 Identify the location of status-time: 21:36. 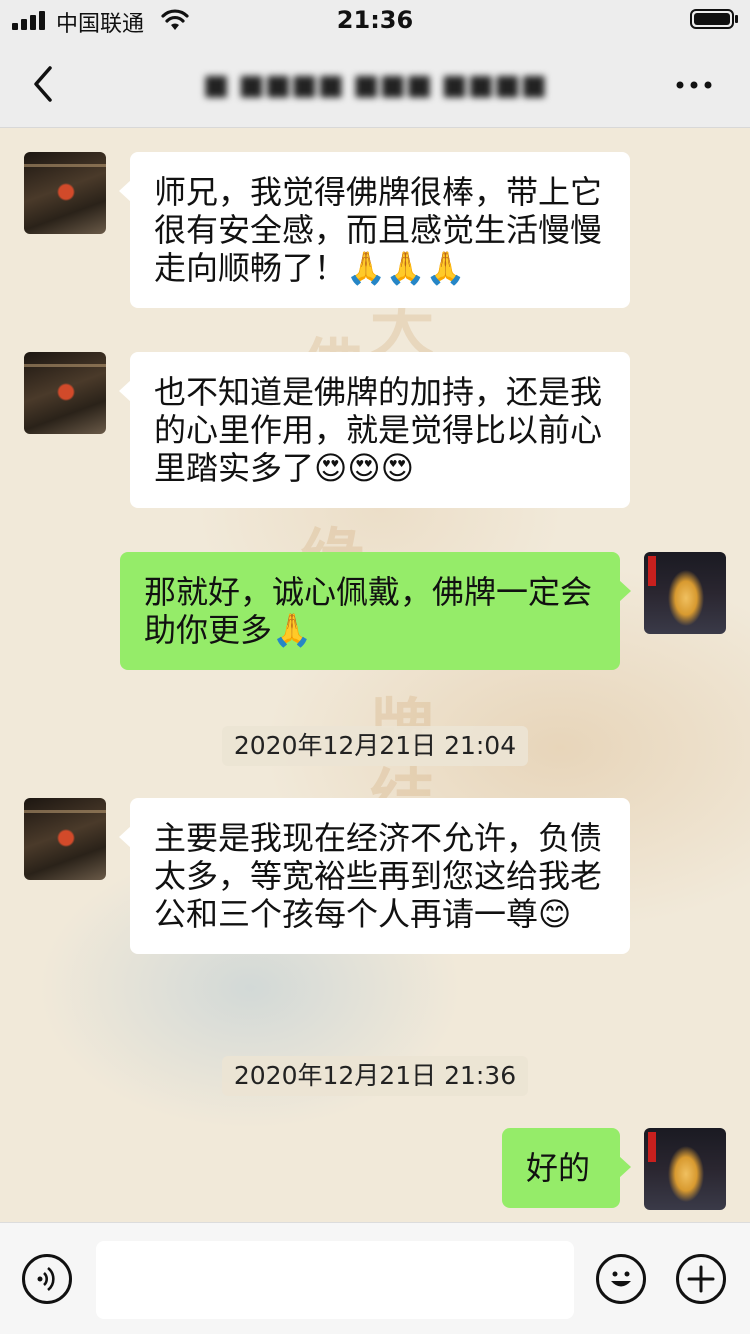
(375, 20).